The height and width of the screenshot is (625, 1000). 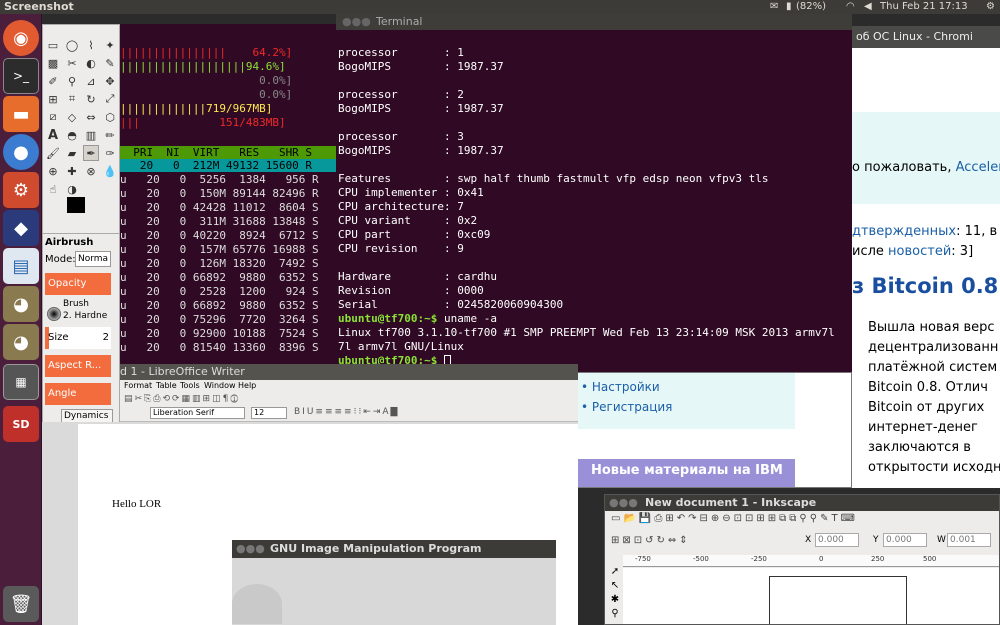 I want to click on process-row: u 20 0 92900 10188 7524 S, so click(x=219, y=333).